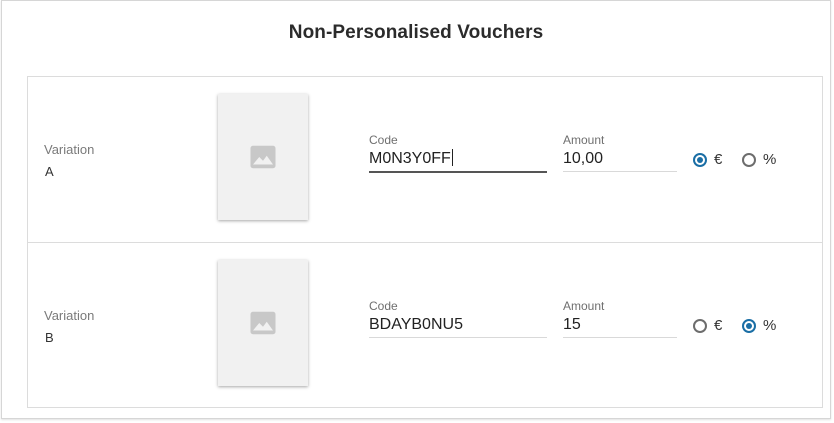  Describe the element at coordinates (452, 157) in the screenshot. I see `text-caret` at that location.